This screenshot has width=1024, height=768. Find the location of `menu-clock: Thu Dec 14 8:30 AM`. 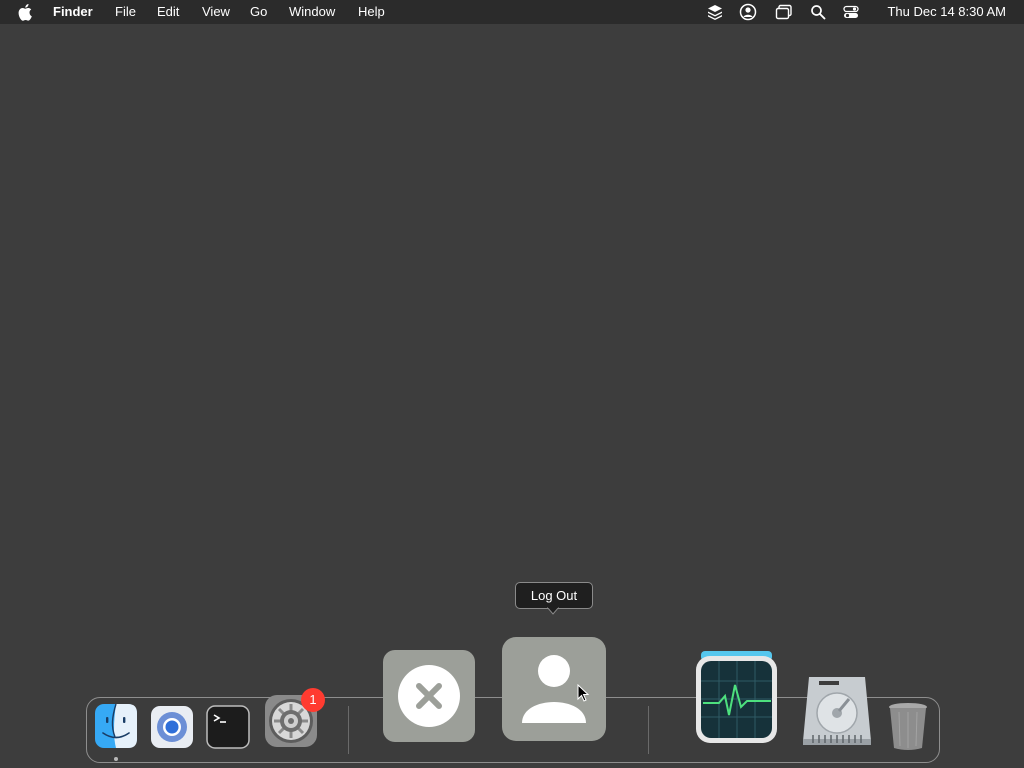

menu-clock: Thu Dec 14 8:30 AM is located at coordinates (946, 12).